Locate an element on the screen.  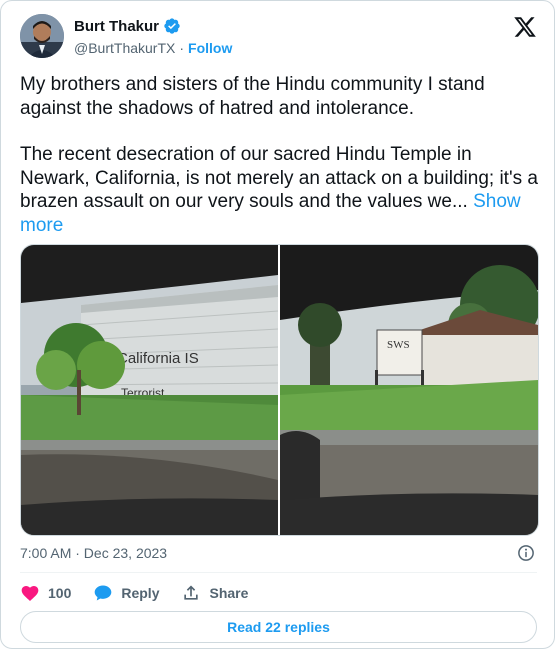
read-replies-label: Read 22 replies is located at coordinates (278, 627).